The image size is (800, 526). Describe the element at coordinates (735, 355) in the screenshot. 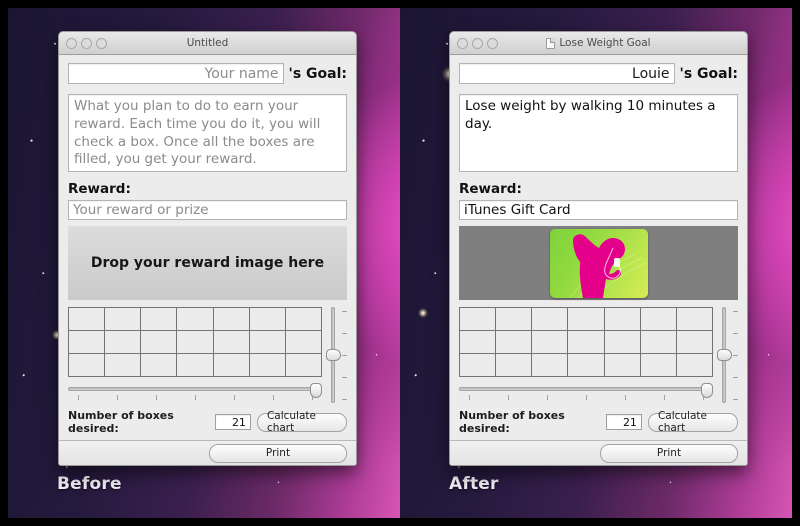

I see `rows-slider-ticks` at that location.